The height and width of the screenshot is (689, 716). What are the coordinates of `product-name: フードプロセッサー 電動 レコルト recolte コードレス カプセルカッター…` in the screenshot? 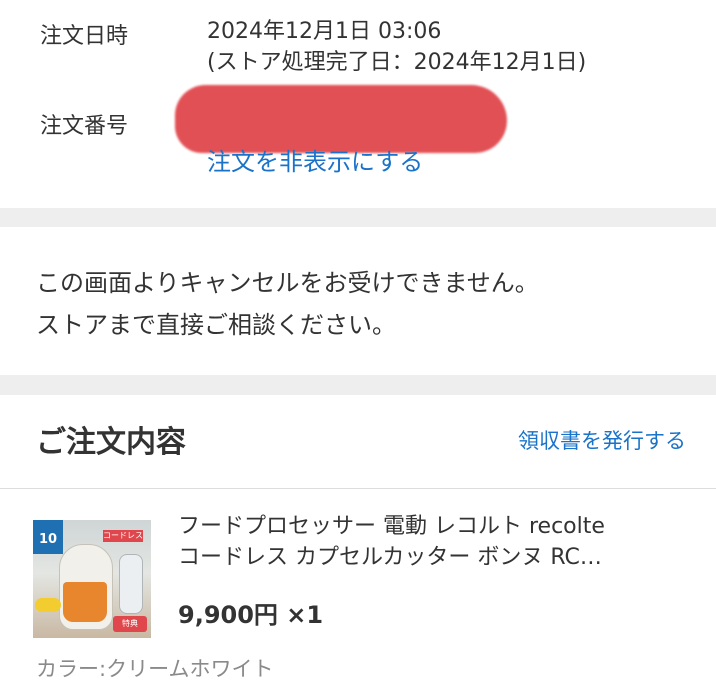 It's located at (433, 542).